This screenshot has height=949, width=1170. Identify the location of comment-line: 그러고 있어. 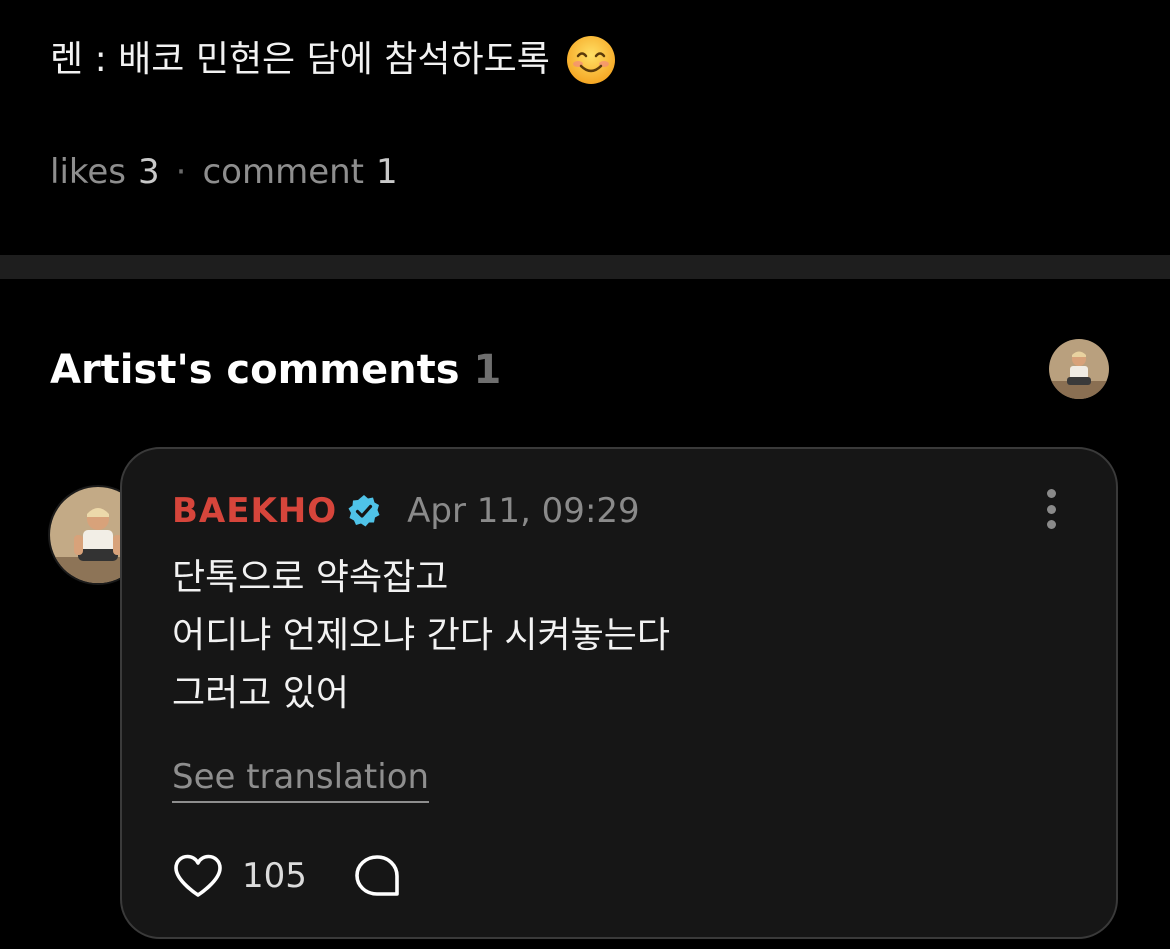
(261, 693).